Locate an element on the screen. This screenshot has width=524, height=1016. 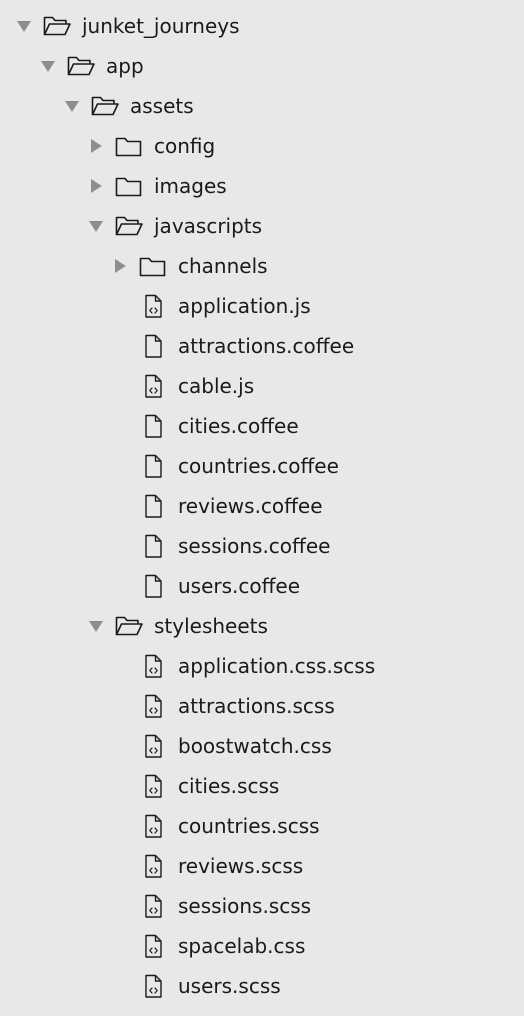
file-label: reviews.coffee is located at coordinates (250, 506).